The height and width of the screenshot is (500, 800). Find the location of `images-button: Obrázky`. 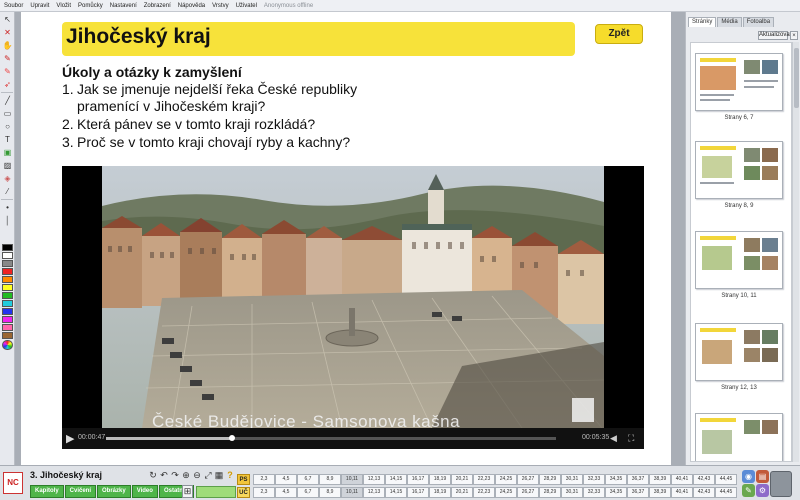

images-button: Obrázky is located at coordinates (114, 491).